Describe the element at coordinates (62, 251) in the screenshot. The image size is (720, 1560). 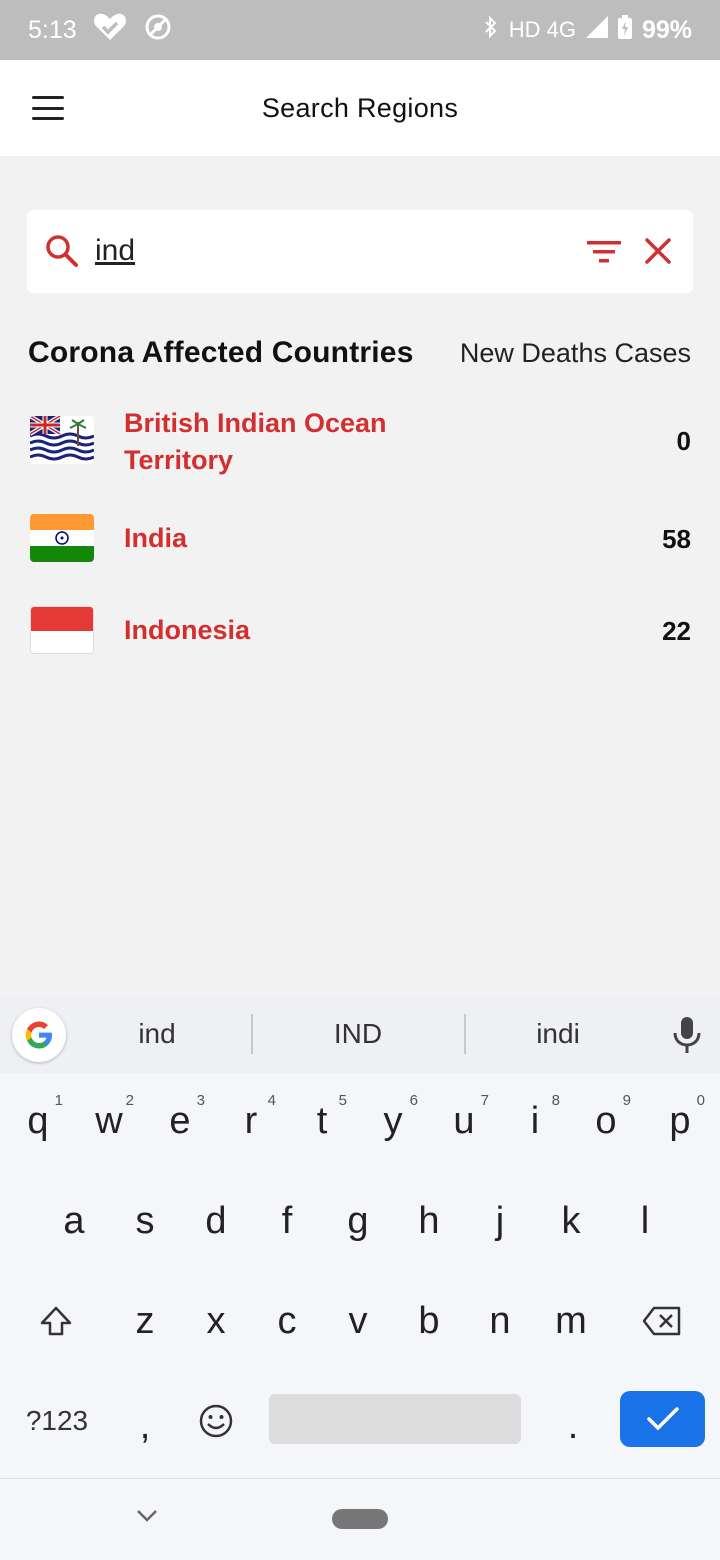
I see `search-icon` at that location.